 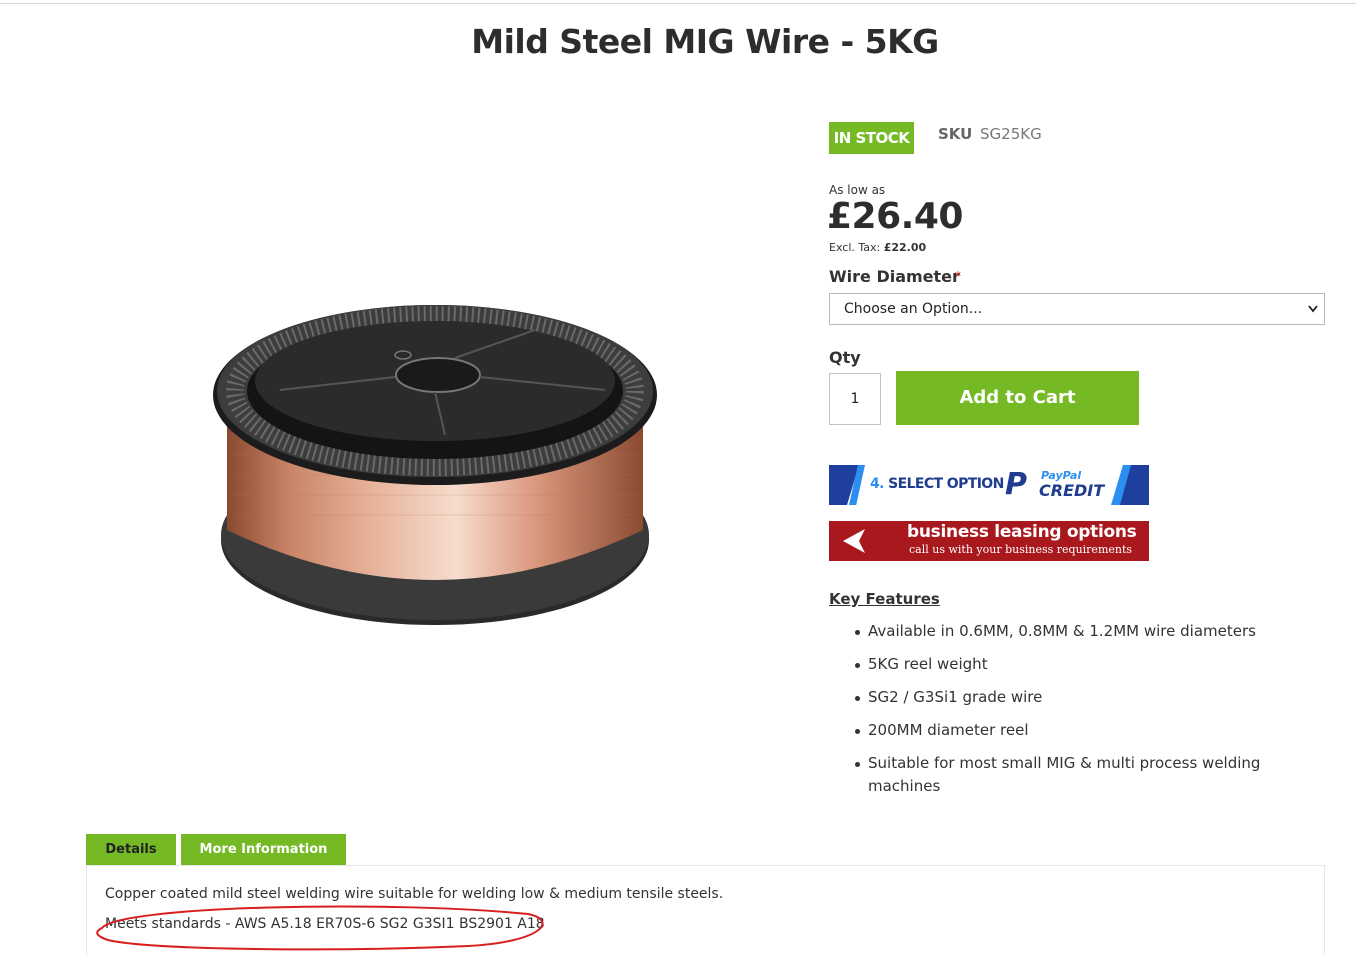 I want to click on product-image, so click(x=440, y=460).